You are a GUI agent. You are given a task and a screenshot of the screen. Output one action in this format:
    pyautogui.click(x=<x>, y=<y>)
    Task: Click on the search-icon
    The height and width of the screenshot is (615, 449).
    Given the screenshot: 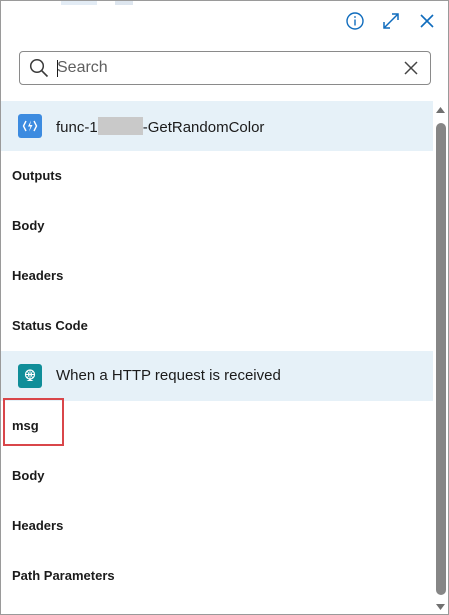 What is the action you would take?
    pyautogui.click(x=39, y=68)
    